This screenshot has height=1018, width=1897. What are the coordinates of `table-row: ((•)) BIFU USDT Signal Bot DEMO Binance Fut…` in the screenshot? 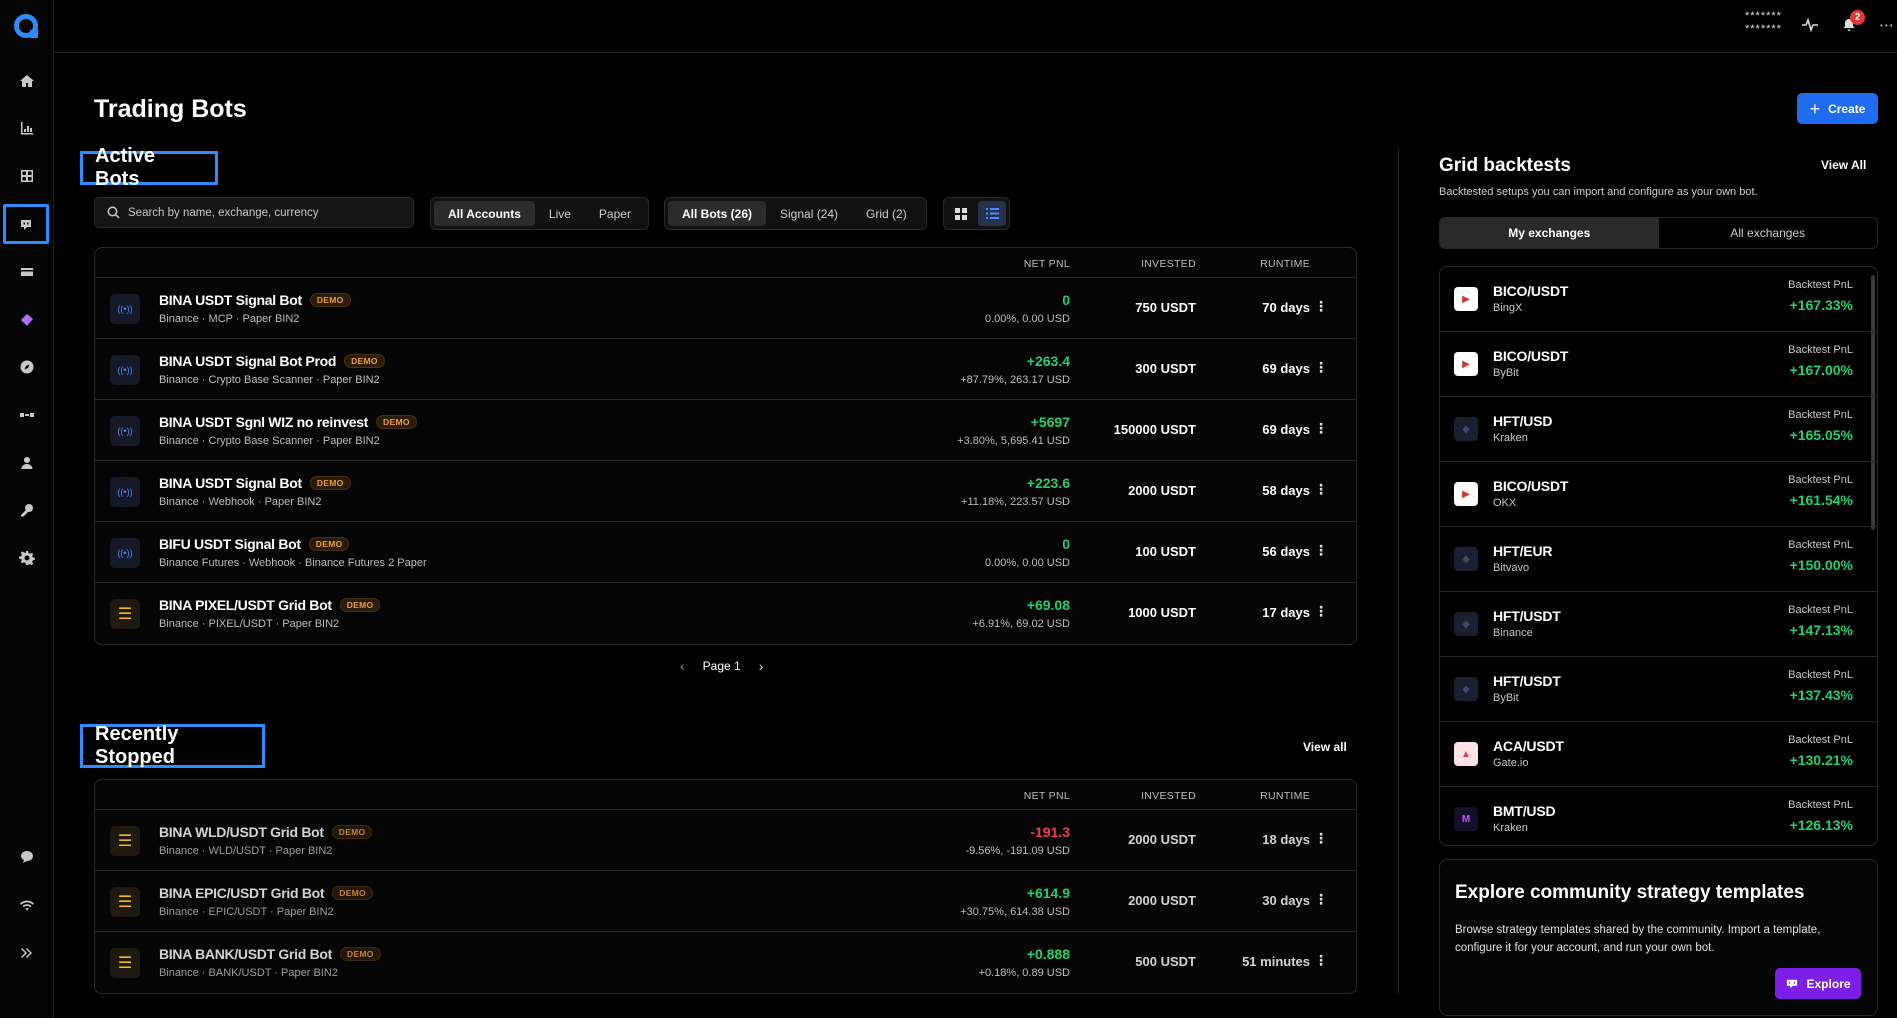 It's located at (725, 552).